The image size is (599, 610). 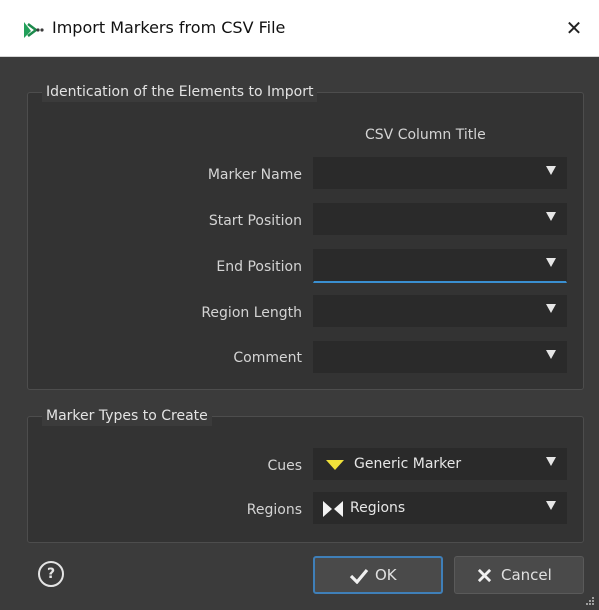 What do you see at coordinates (274, 510) in the screenshot?
I see `regions-label: Regions` at bounding box center [274, 510].